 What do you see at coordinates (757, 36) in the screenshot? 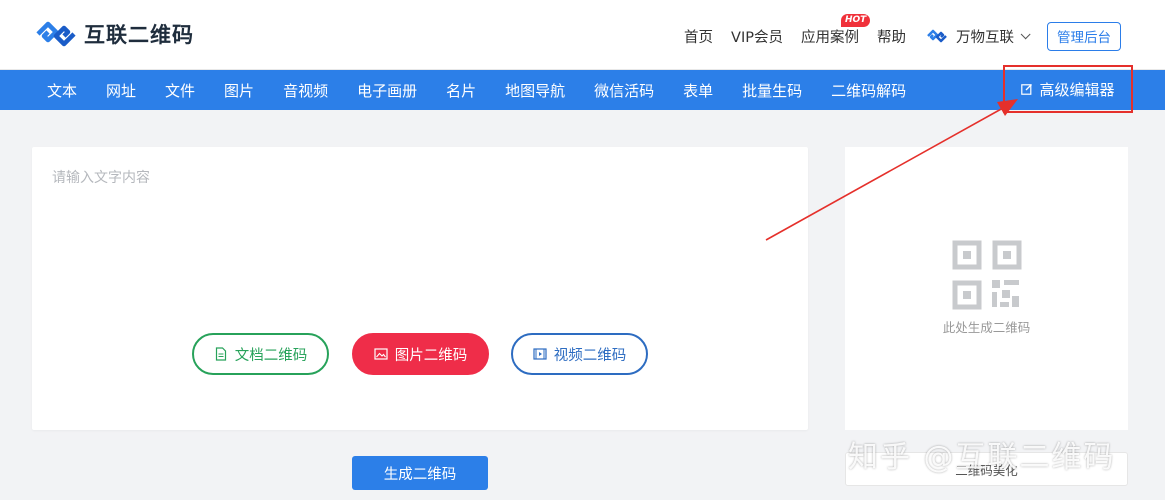
I see `nav-vip: VIP会员` at bounding box center [757, 36].